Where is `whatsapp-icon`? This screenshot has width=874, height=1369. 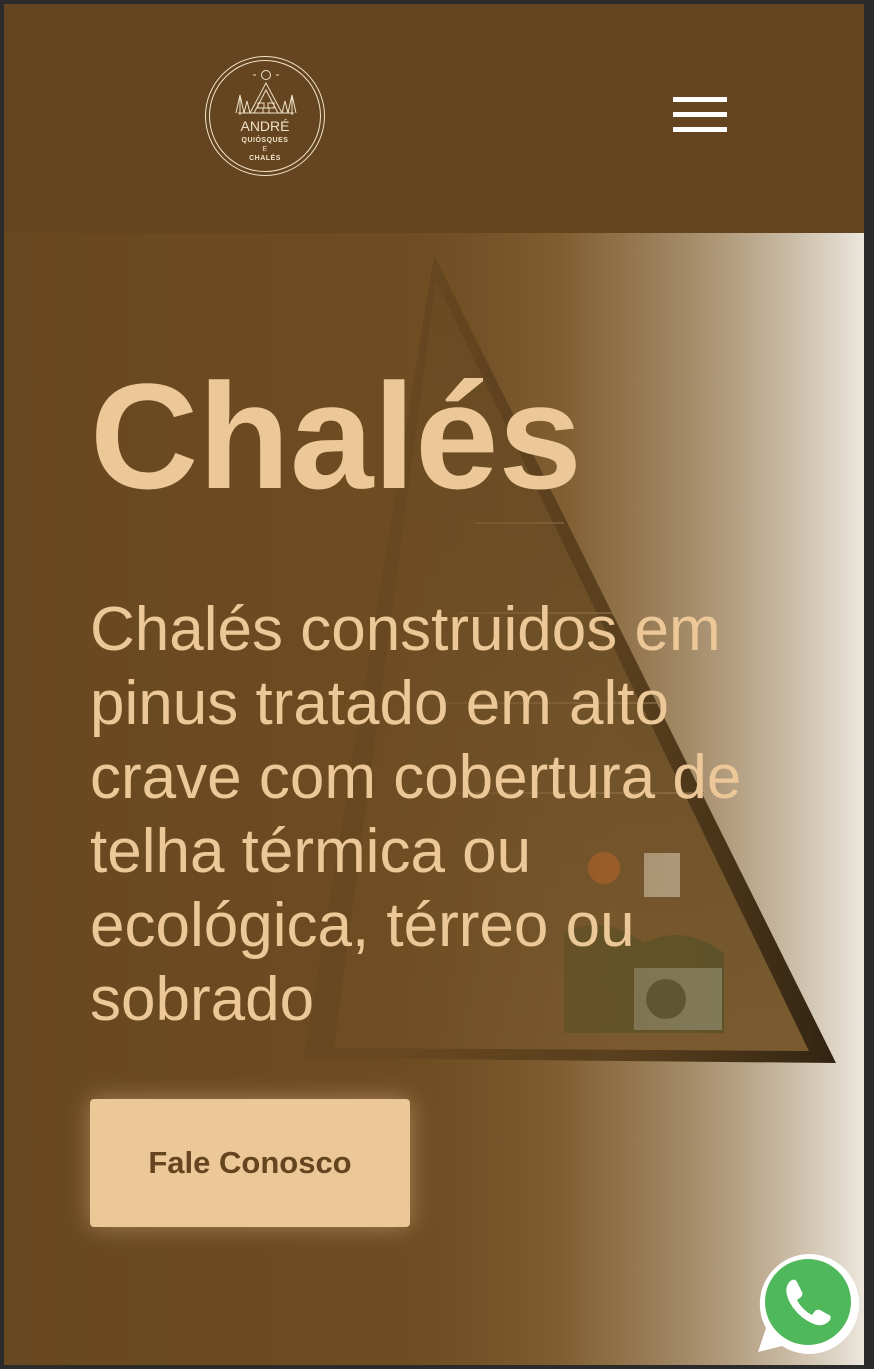 whatsapp-icon is located at coordinates (808, 1304).